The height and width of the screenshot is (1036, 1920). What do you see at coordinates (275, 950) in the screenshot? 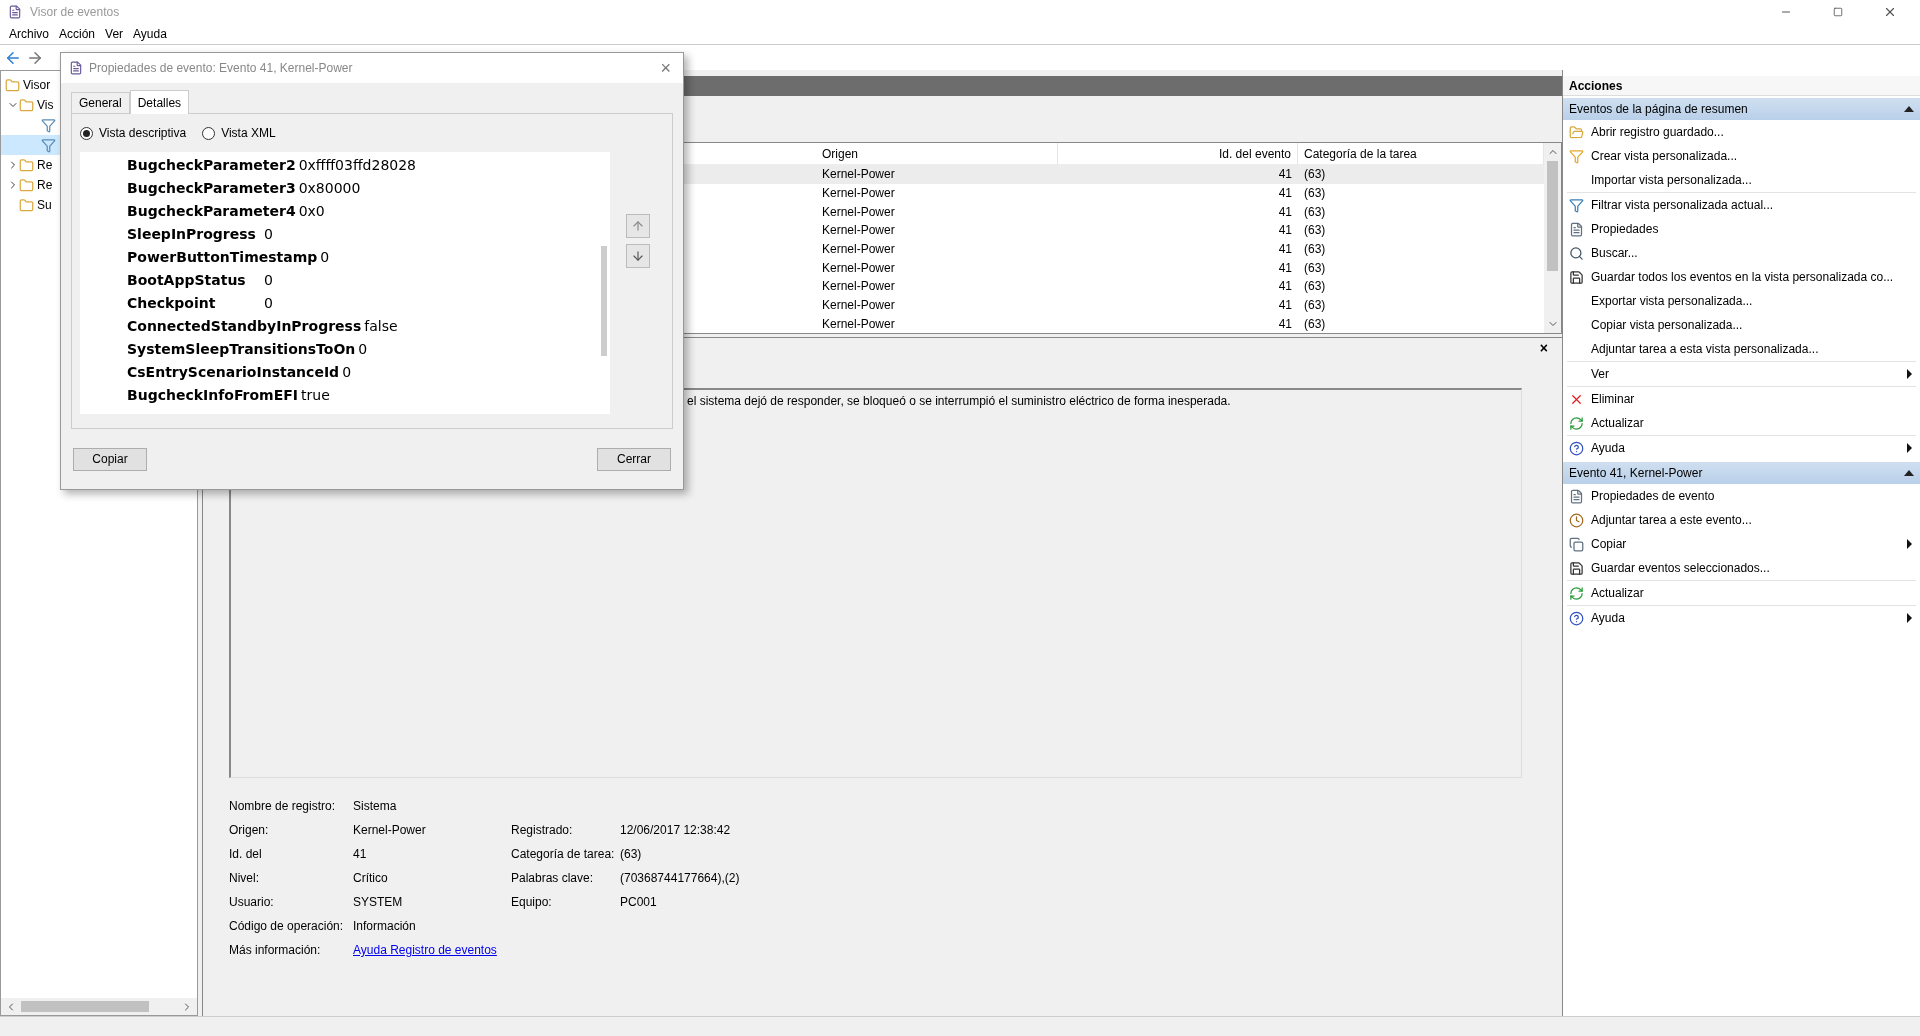
I see `field-label: Más información:` at bounding box center [275, 950].